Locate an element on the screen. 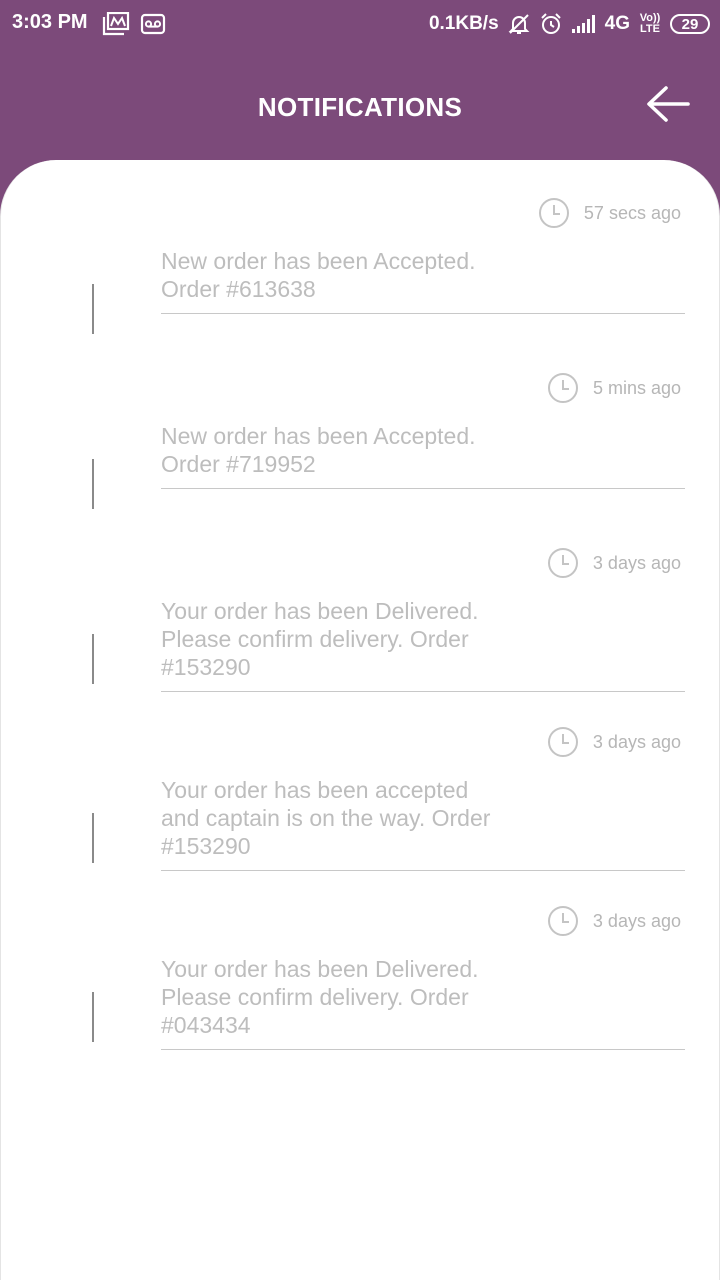 Image resolution: width=720 pixels, height=1280 pixels. voicemail-icon is located at coordinates (153, 24).